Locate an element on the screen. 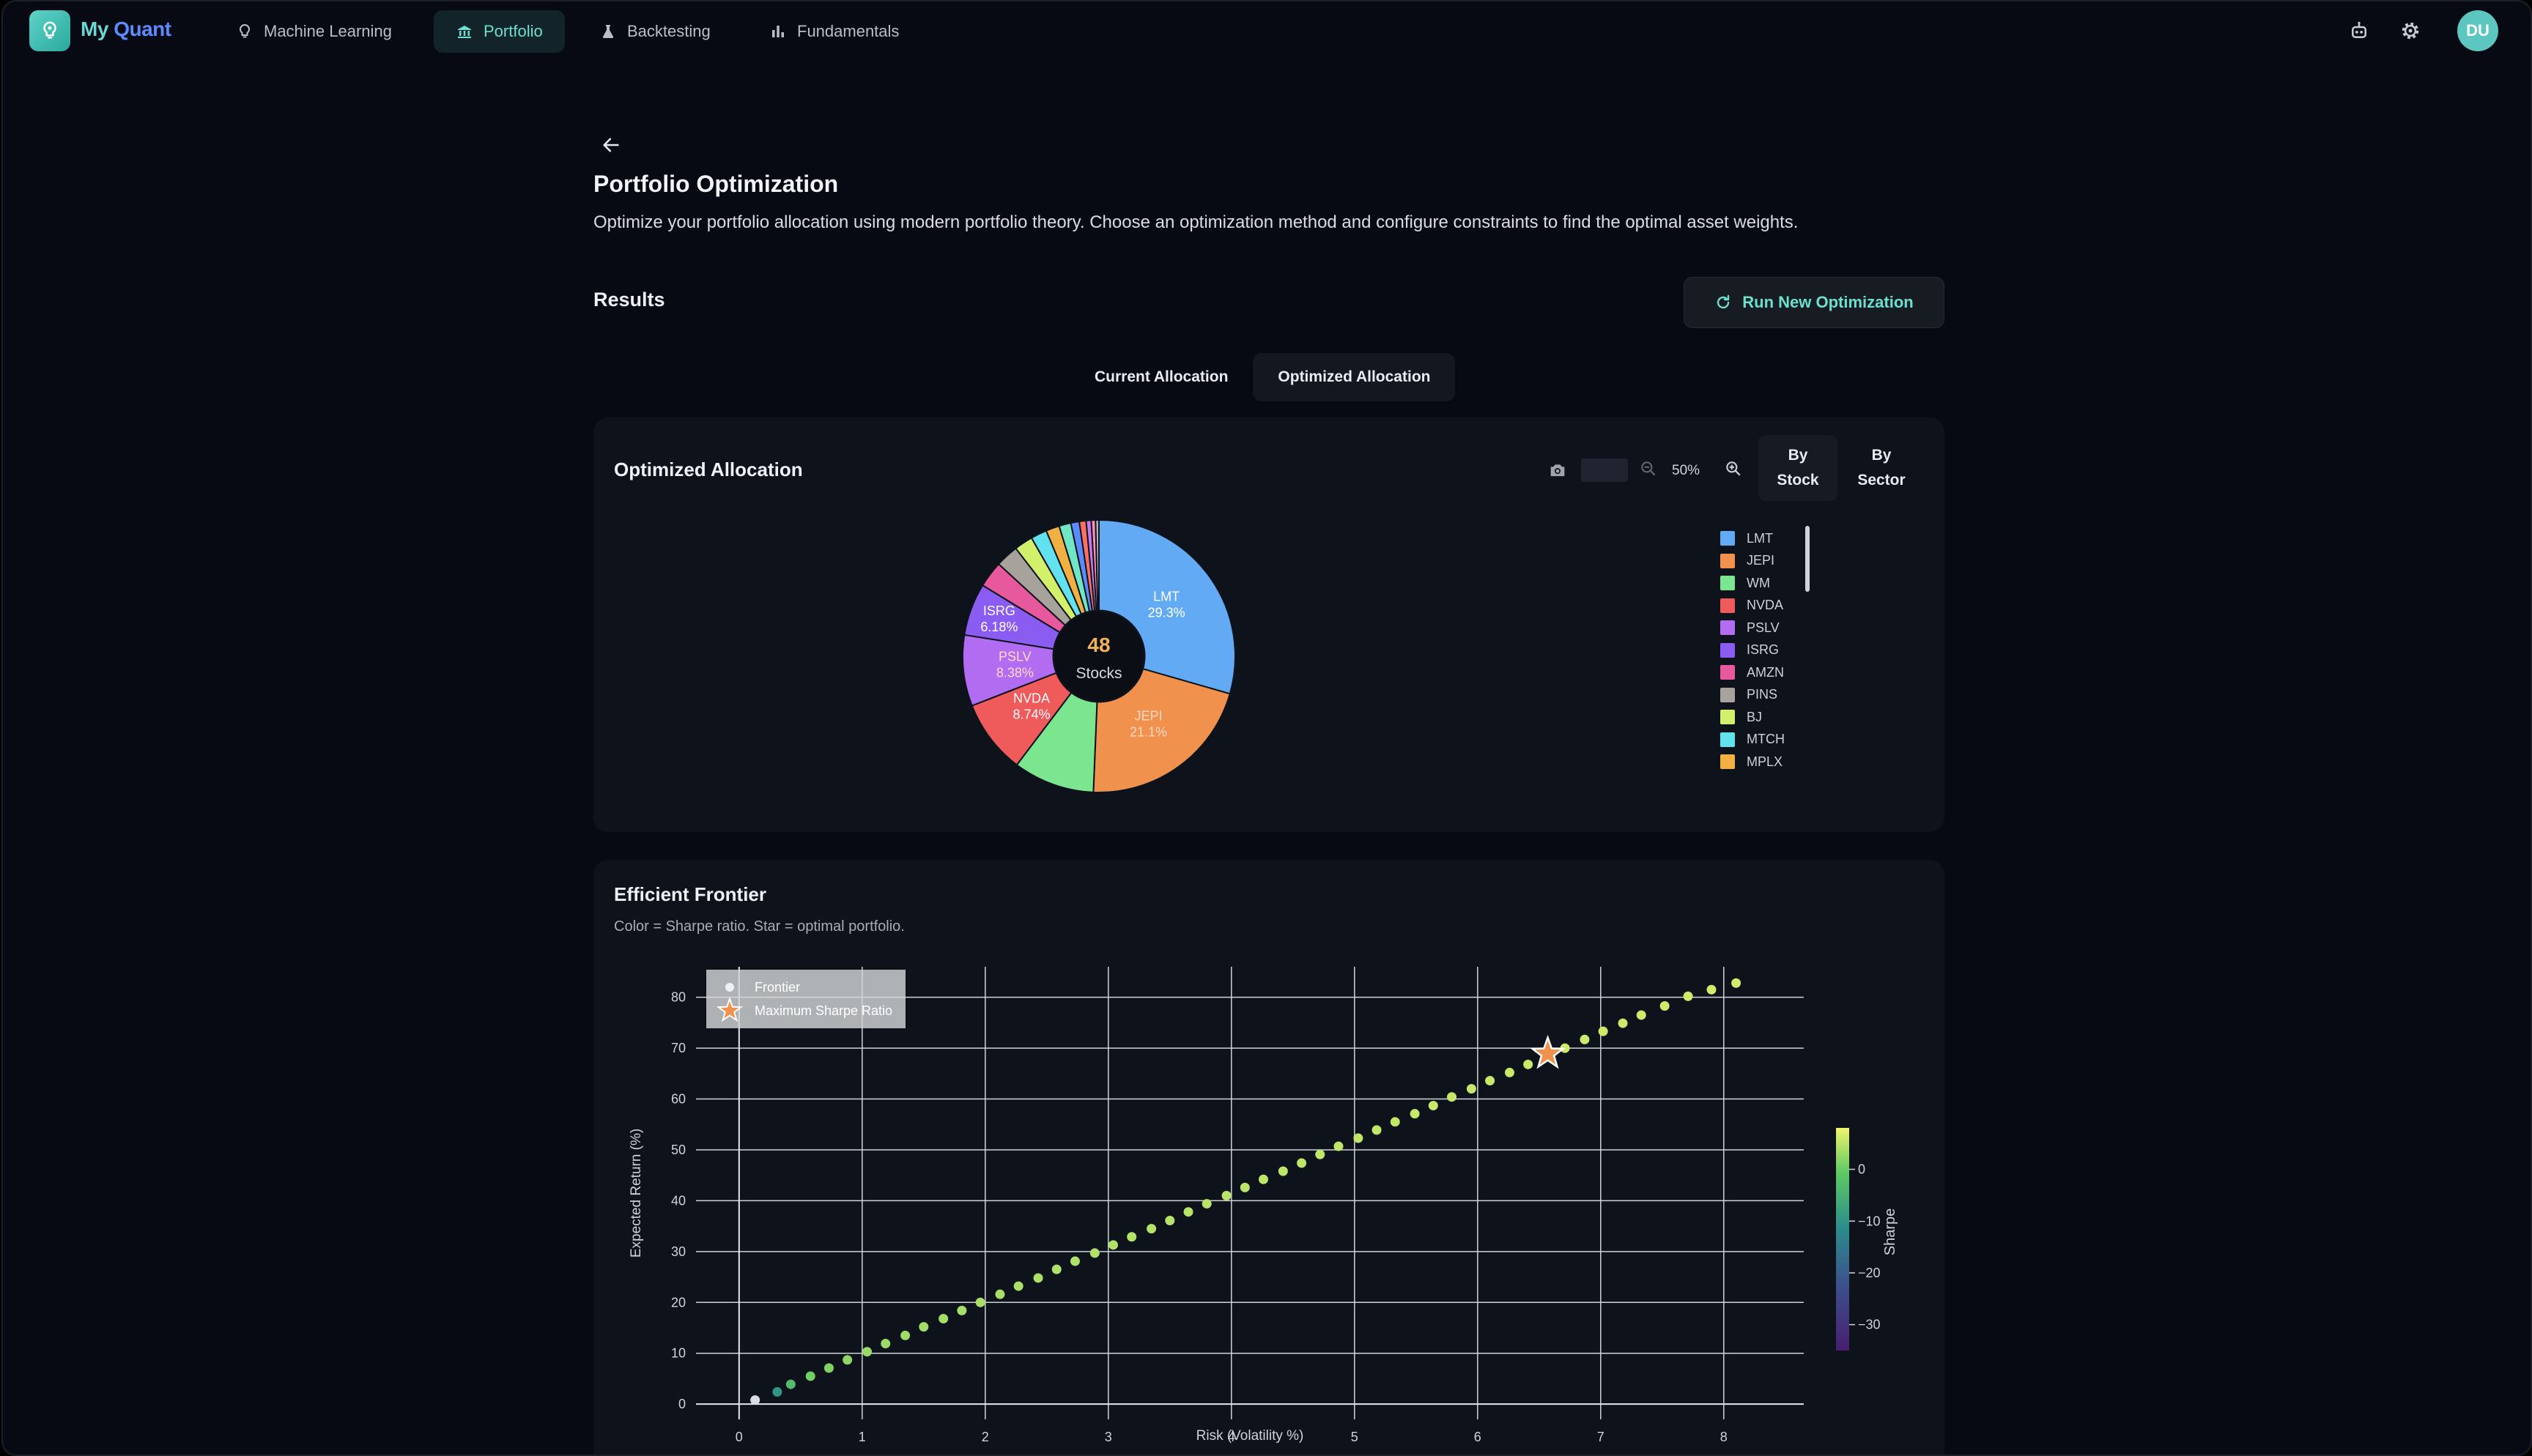  by-sector-toggle: By Sector is located at coordinates (1882, 468).